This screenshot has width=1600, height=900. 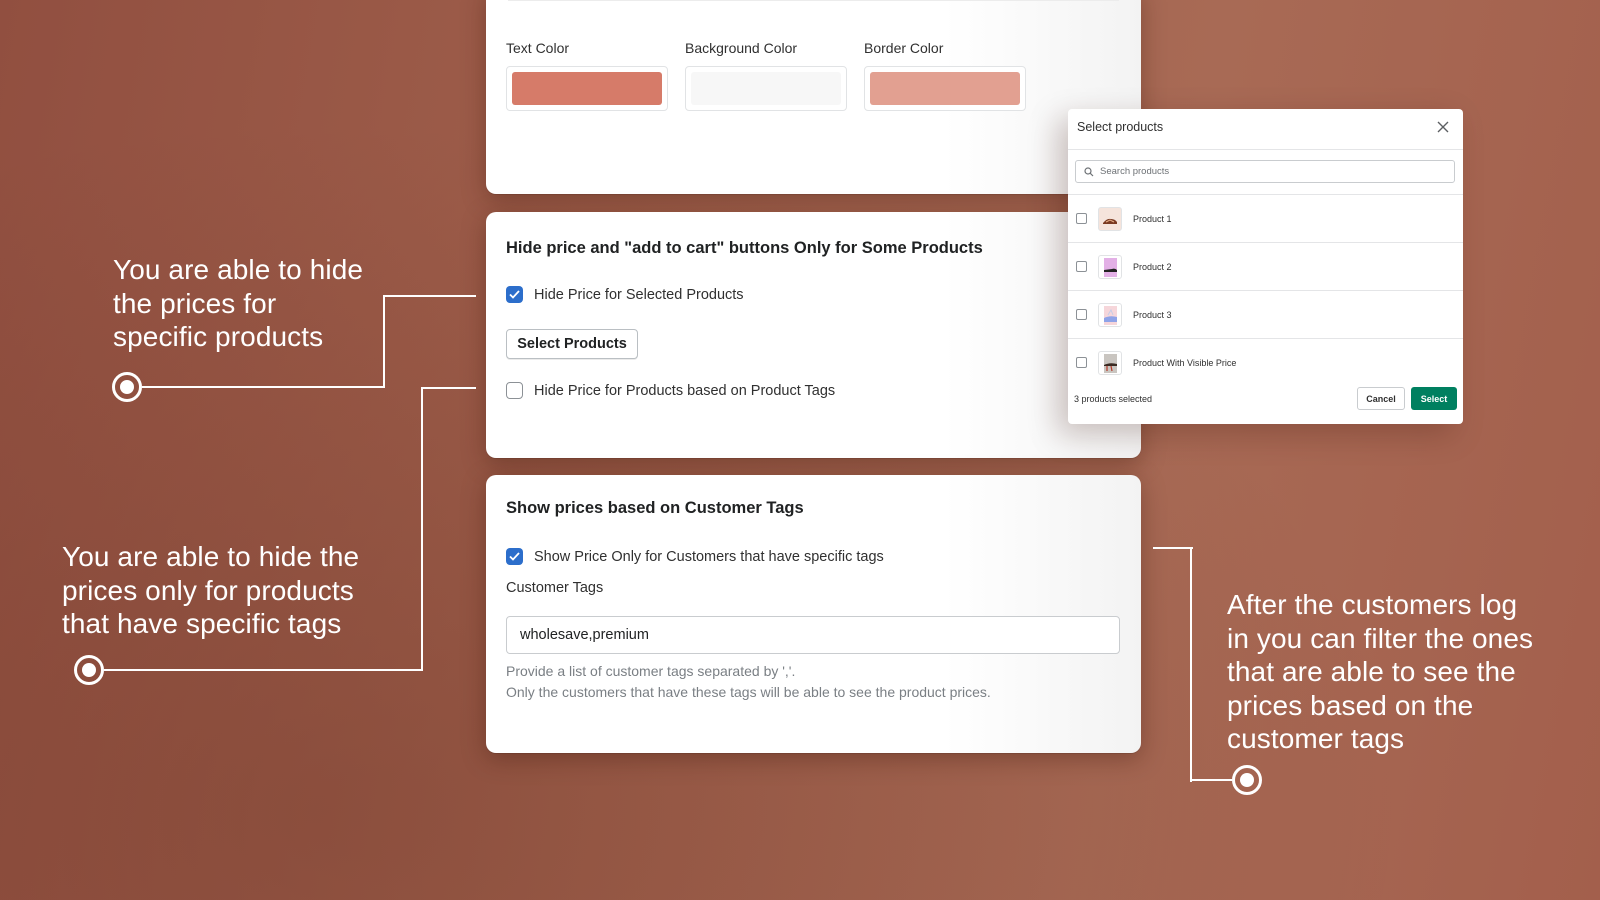 What do you see at coordinates (741, 48) in the screenshot?
I see `background-color-label: Background Color` at bounding box center [741, 48].